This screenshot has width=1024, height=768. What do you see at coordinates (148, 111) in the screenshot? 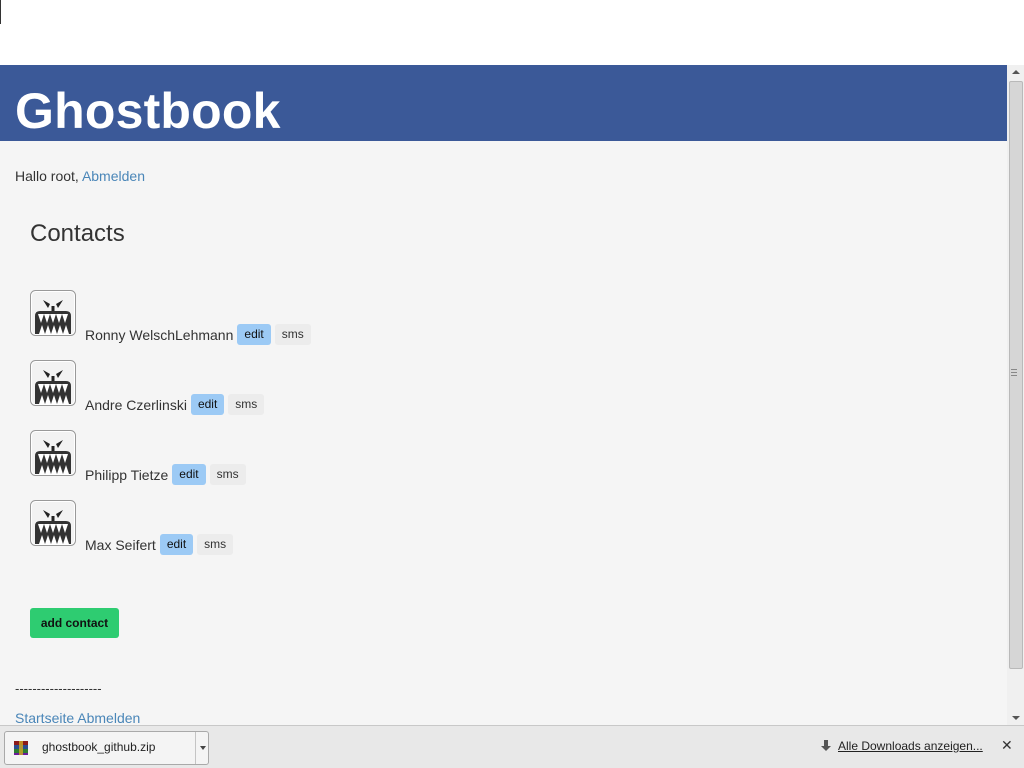
I see `site-title: Ghostbook` at bounding box center [148, 111].